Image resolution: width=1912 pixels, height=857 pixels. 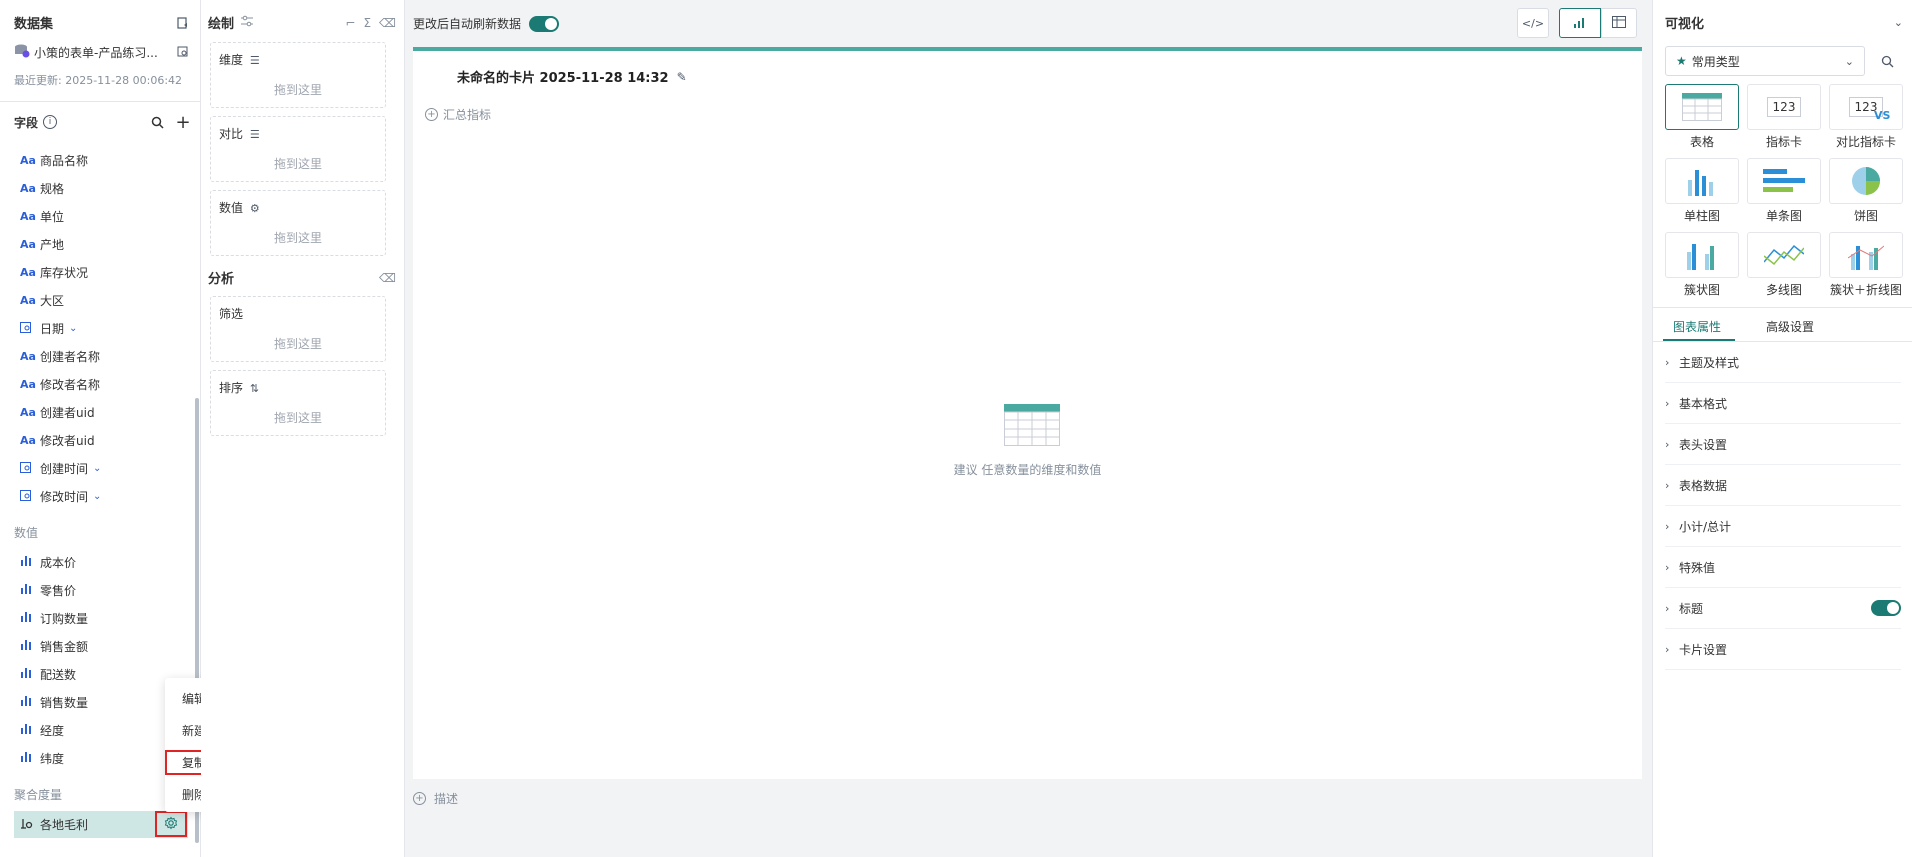 I want to click on corner-icon: ⌐, so click(x=350, y=23).